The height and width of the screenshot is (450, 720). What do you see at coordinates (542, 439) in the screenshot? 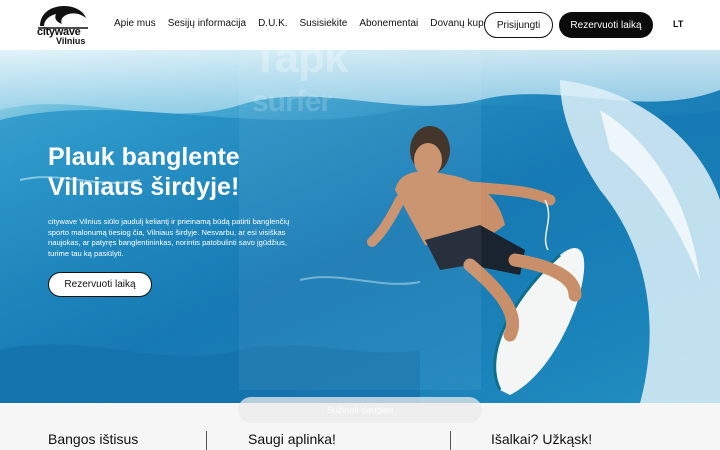
I see `feature-food: Išalkai? Užkąsk!` at bounding box center [542, 439].